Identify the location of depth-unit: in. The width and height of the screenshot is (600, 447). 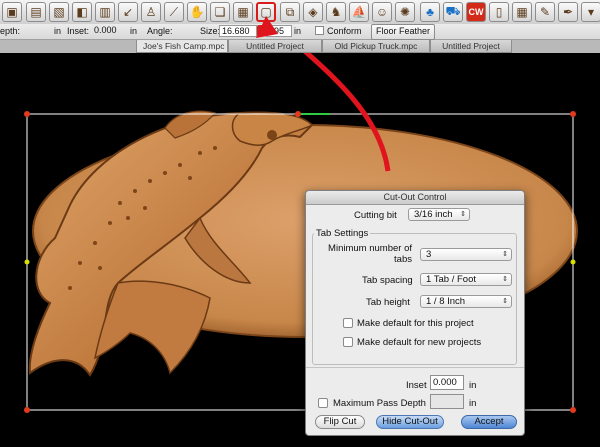
(58, 31).